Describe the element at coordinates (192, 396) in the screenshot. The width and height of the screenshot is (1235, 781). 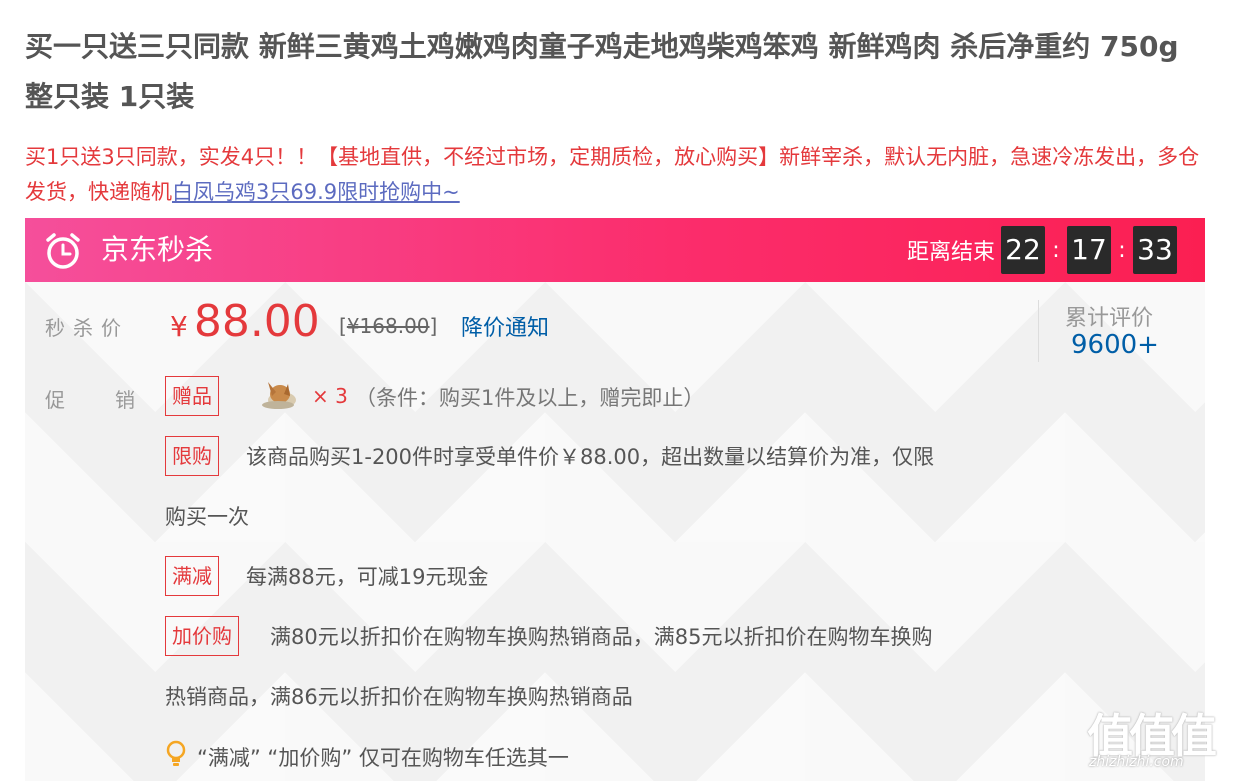
I see `gift-tag: 赠品` at that location.